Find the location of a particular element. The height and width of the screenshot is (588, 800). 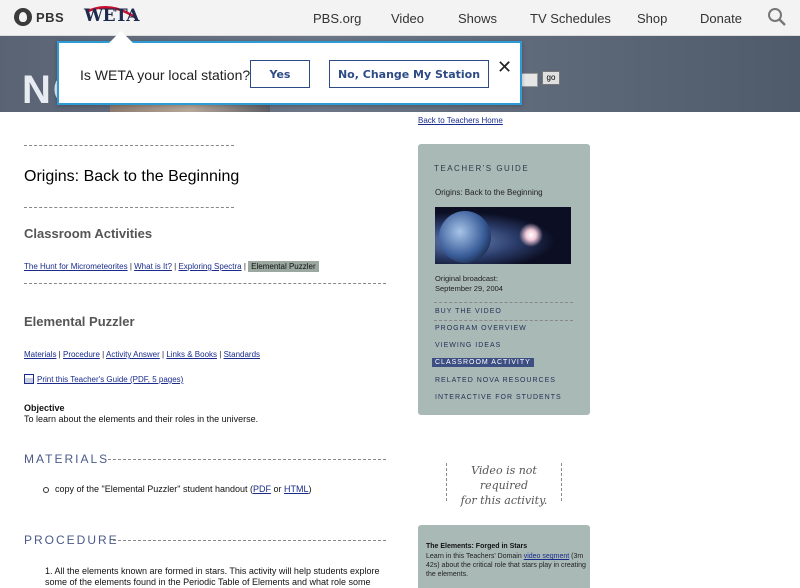

forged-text-pre: Learn in this Teachers' Domain is located at coordinates (475, 556).